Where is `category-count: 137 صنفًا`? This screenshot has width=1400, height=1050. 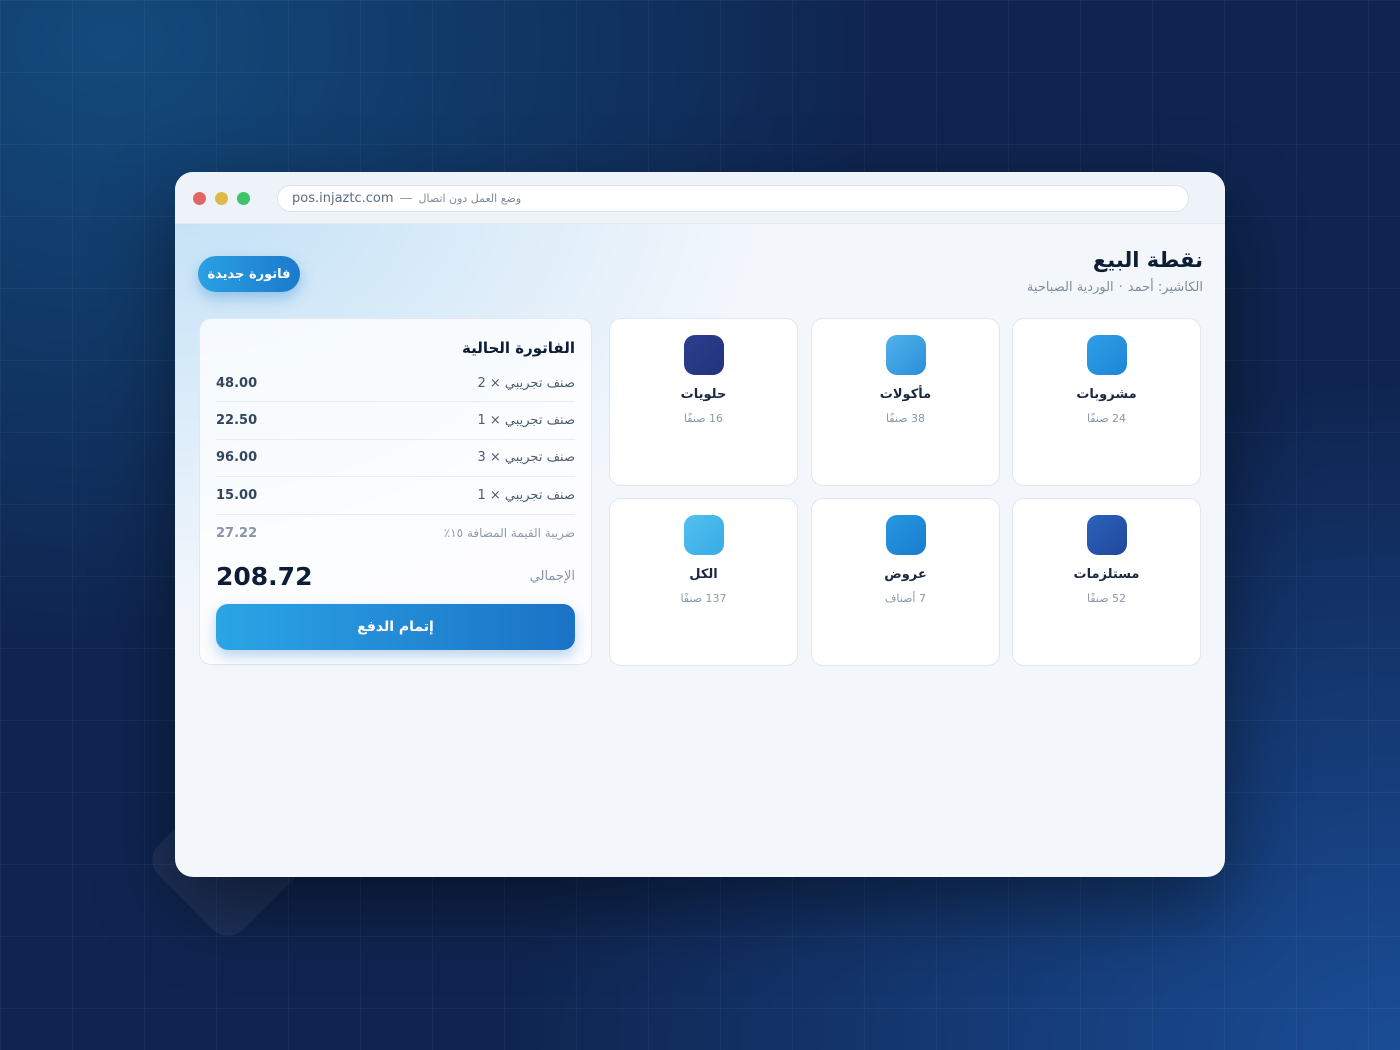 category-count: 137 صنفًا is located at coordinates (703, 598).